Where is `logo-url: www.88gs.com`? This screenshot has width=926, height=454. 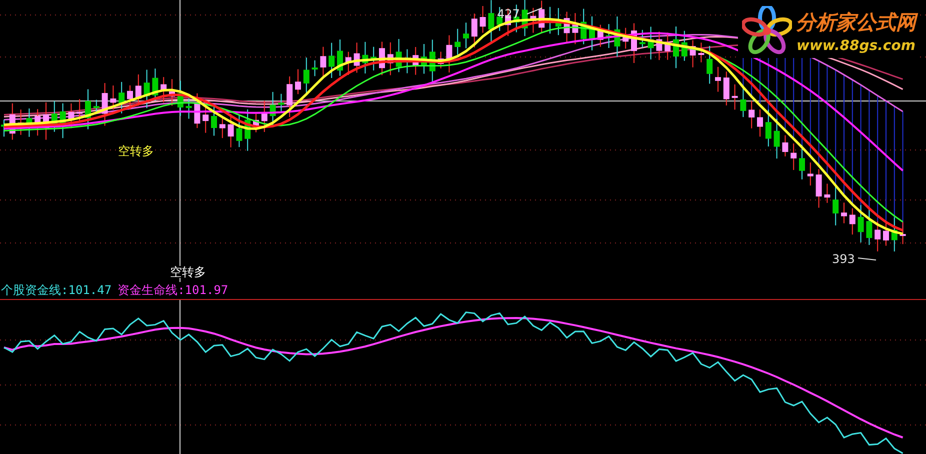 logo-url: www.88gs.com is located at coordinates (856, 46).